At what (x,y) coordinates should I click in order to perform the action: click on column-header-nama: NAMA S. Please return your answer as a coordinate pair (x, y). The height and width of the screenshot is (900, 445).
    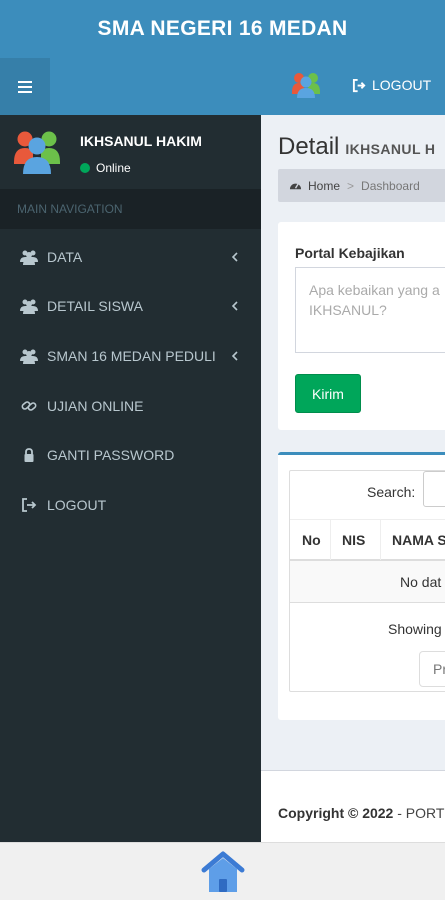
    Looking at the image, I should click on (418, 540).